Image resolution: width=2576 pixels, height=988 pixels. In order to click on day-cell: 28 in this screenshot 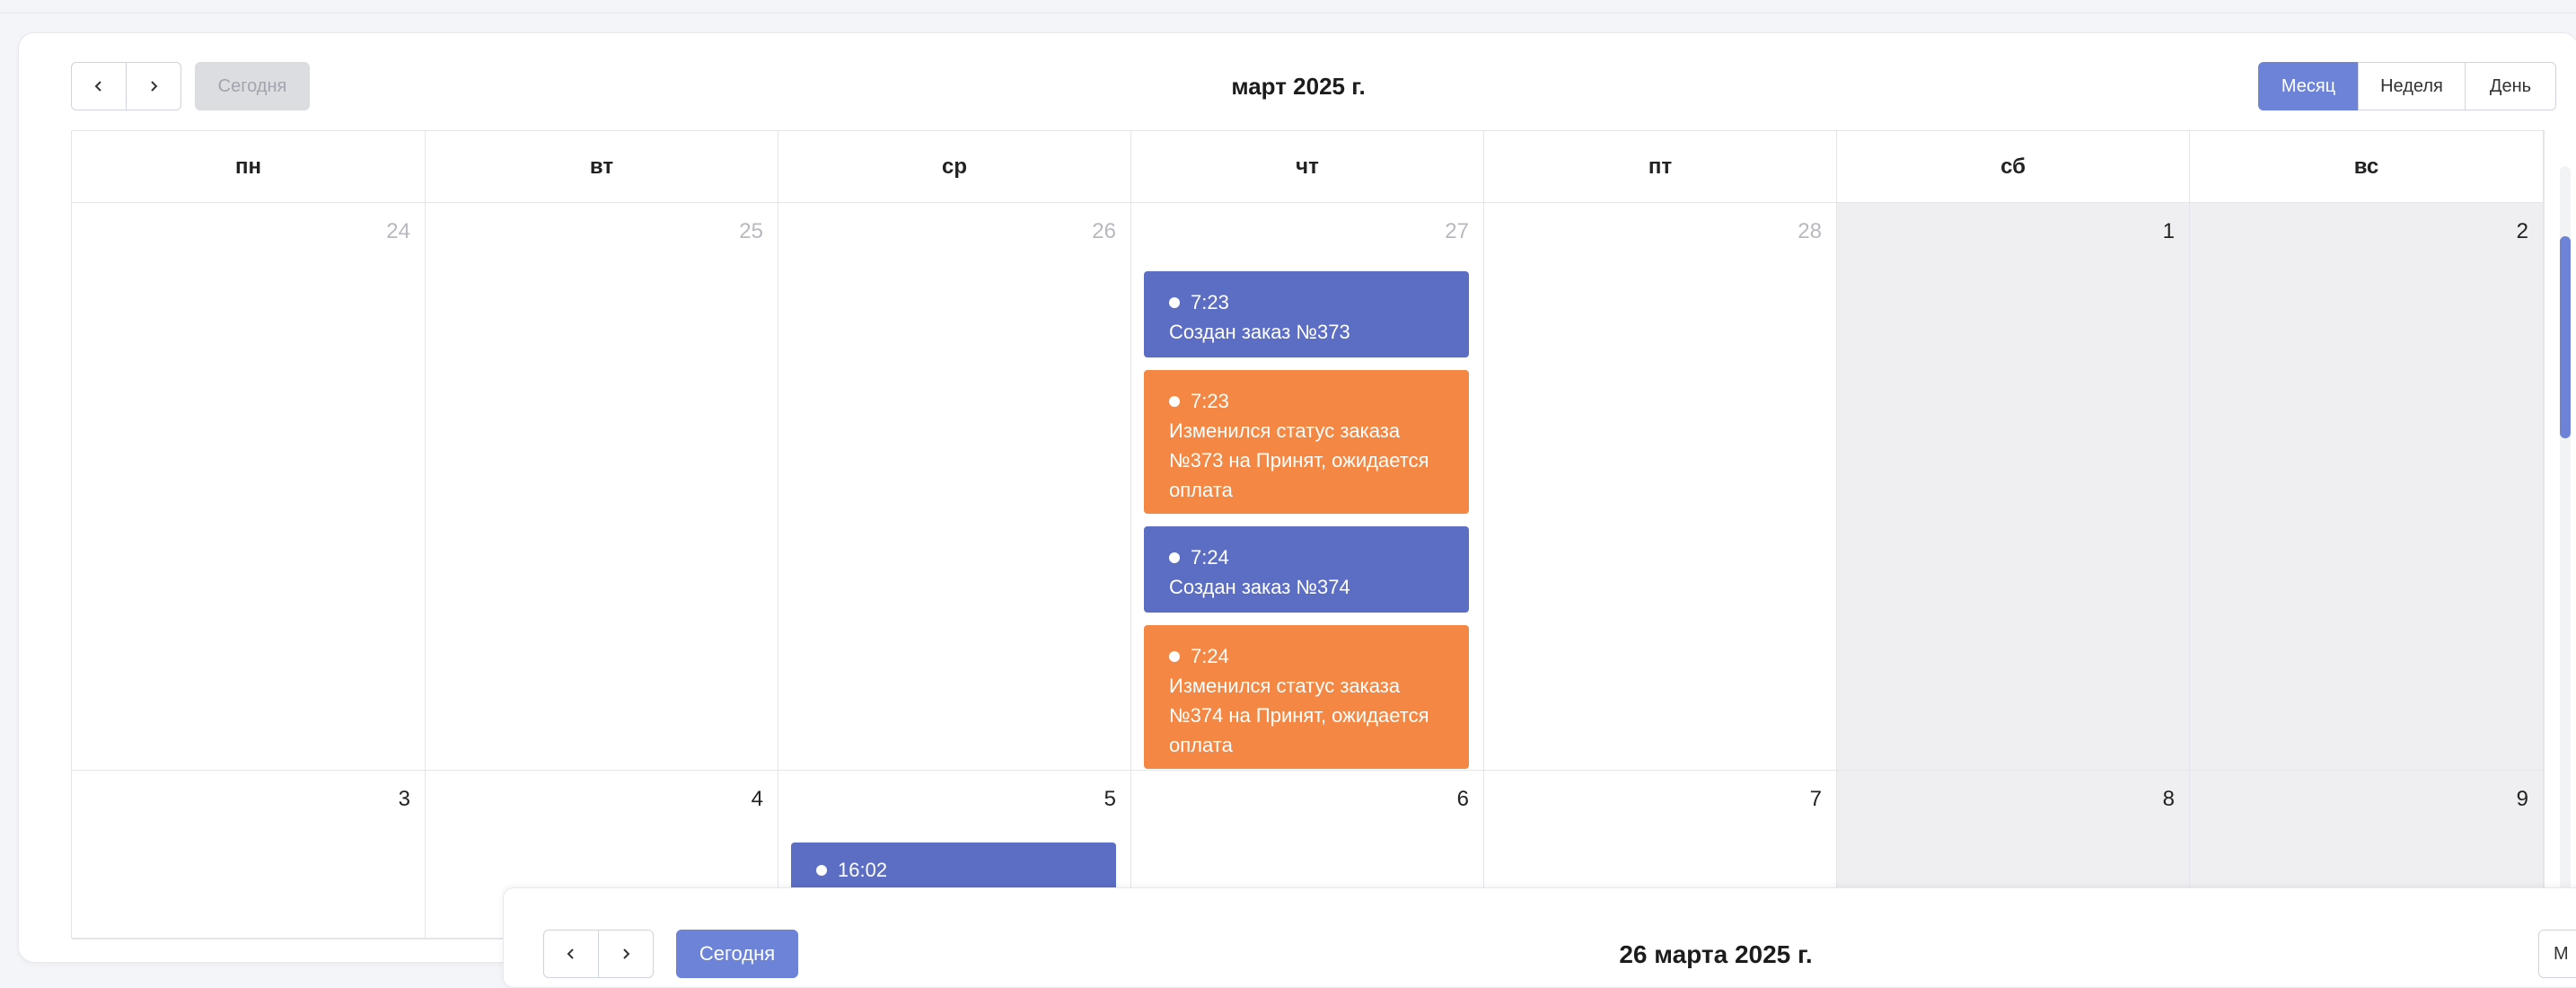, I will do `click(1660, 487)`.